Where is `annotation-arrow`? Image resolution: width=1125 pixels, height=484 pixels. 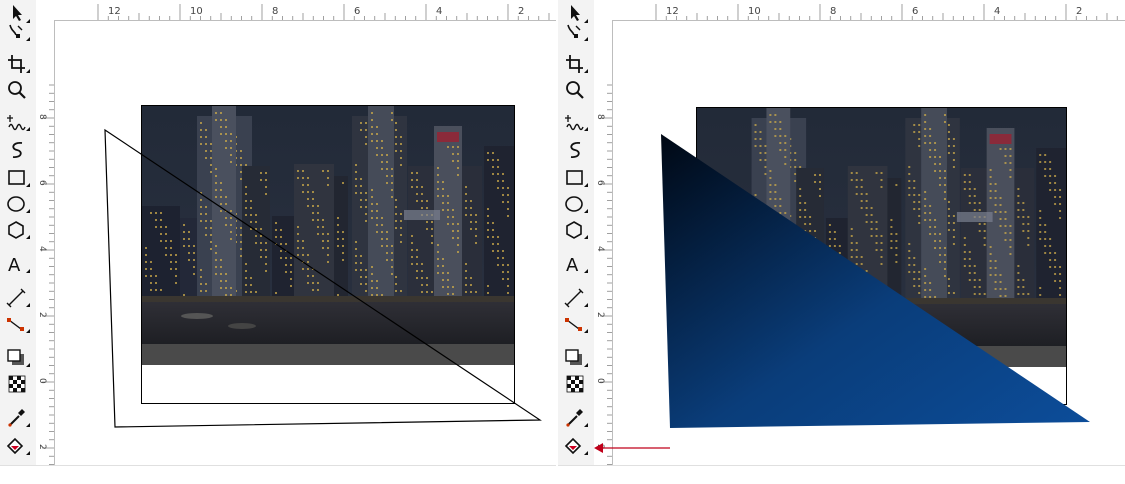
annotation-arrow is located at coordinates (632, 448).